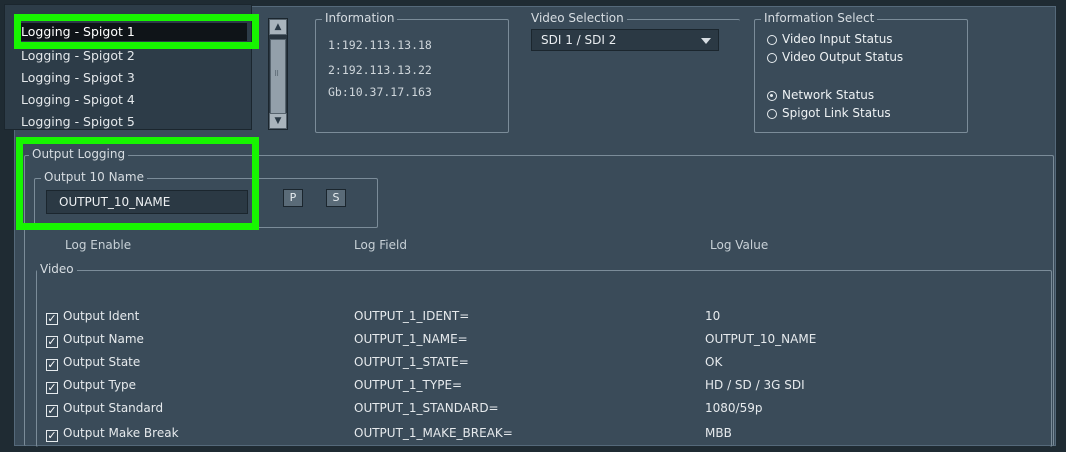 The height and width of the screenshot is (452, 1066). Describe the element at coordinates (278, 121) in the screenshot. I see `scroll-down-icon: ▼` at that location.